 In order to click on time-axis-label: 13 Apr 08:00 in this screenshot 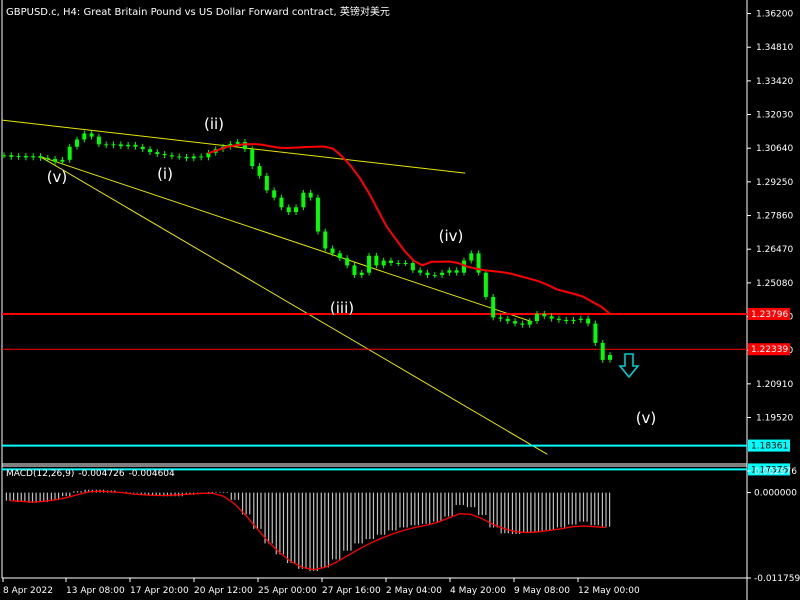, I will do `click(95, 591)`.